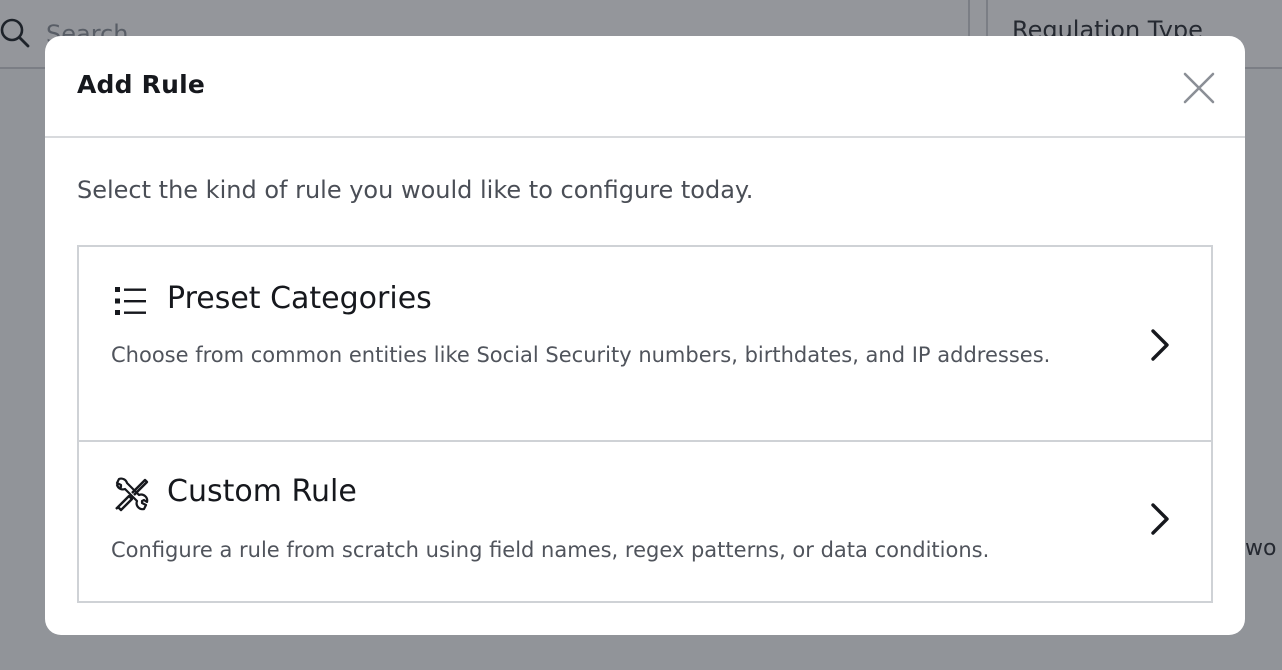 This screenshot has height=670, width=1282. I want to click on option-title: Preset Categories, so click(299, 298).